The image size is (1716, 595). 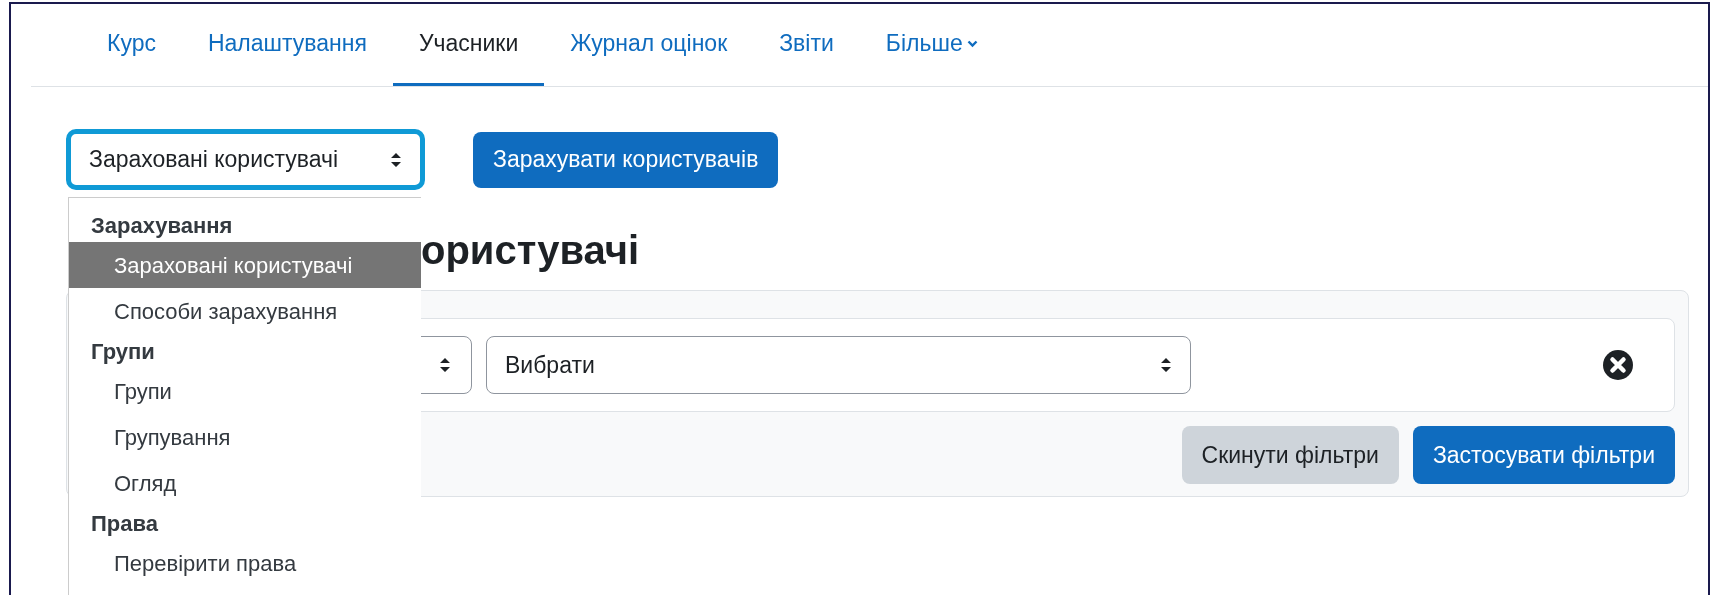 I want to click on enrol-users-button: Зарахувати користувачів, so click(x=626, y=159).